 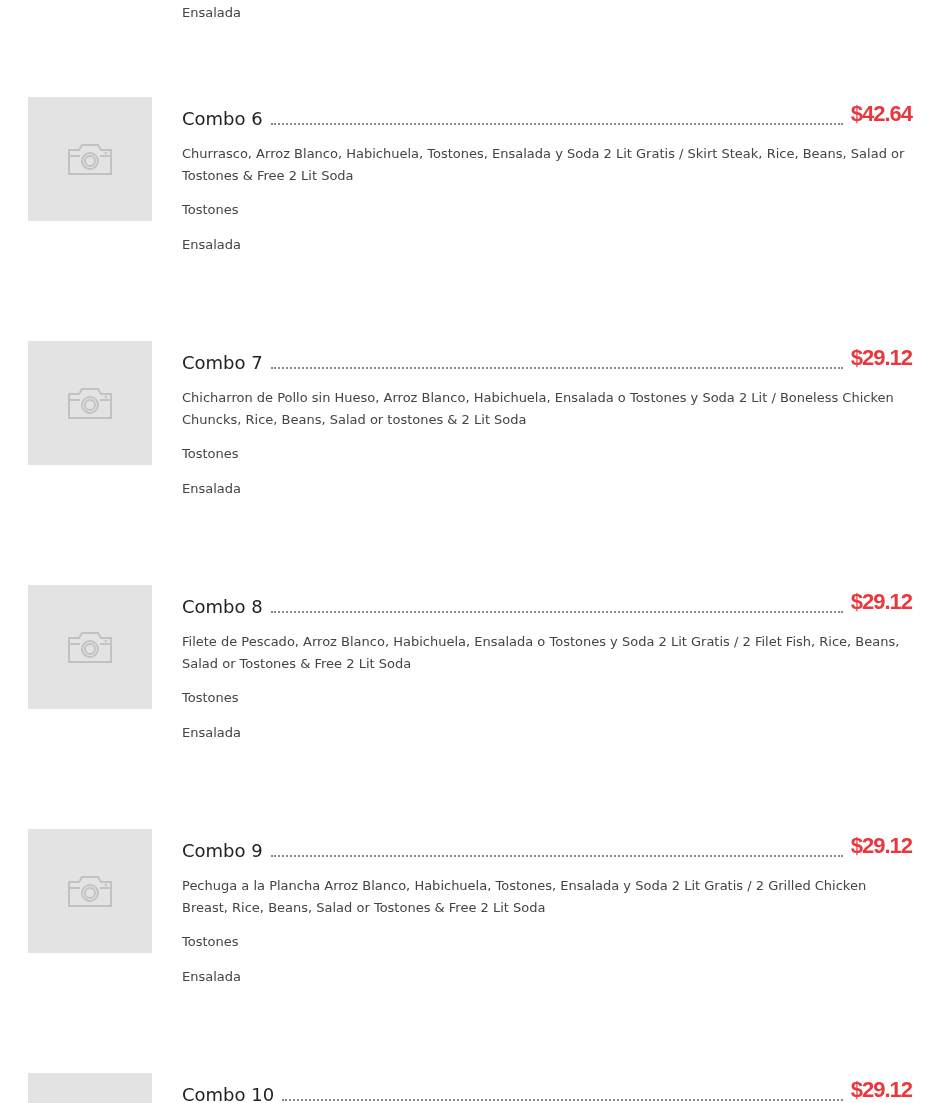 I want to click on item-title: Combo 8, so click(x=222, y=606).